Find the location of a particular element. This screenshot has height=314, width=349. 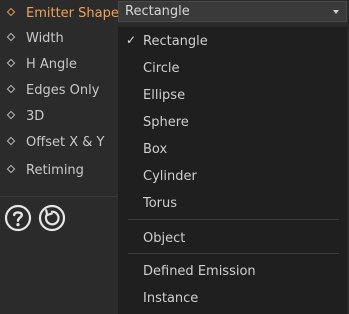

menu-item-ellipse: Ellipse is located at coordinates (232, 95).